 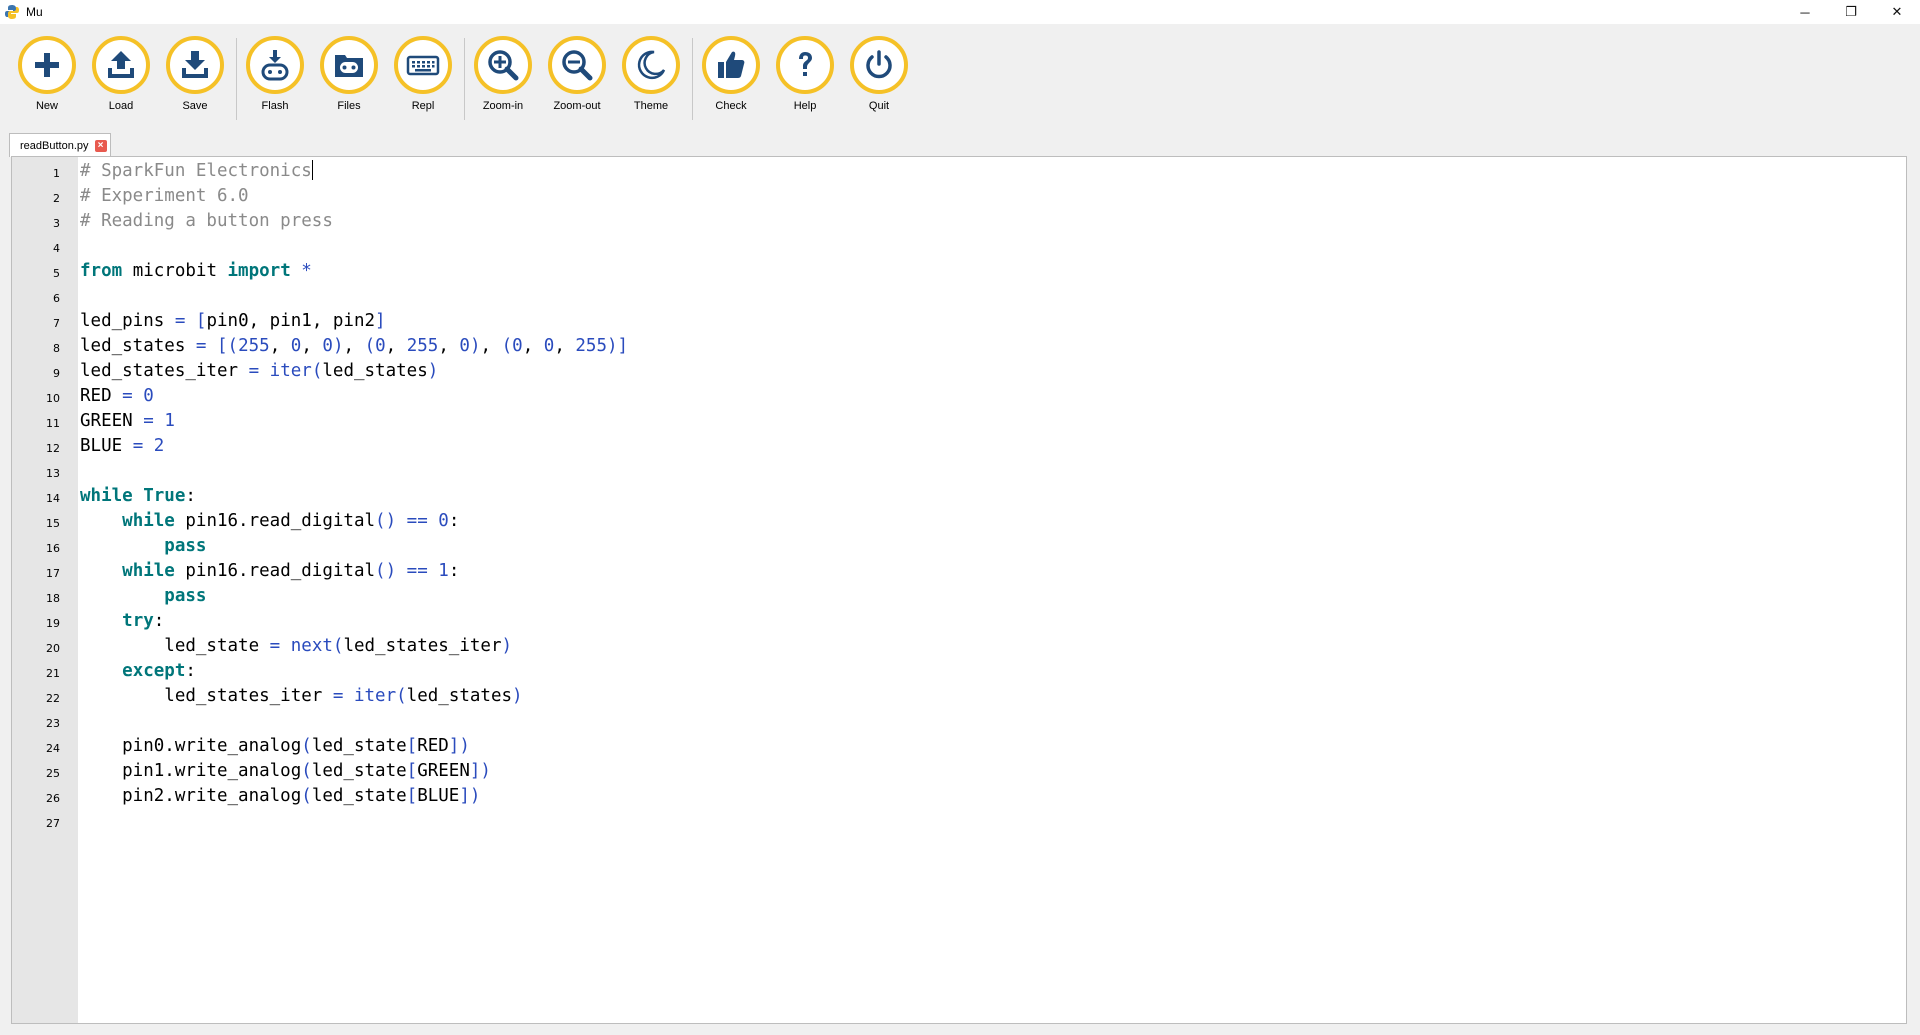 I want to click on restore-button: ❐, so click(x=1851, y=12).